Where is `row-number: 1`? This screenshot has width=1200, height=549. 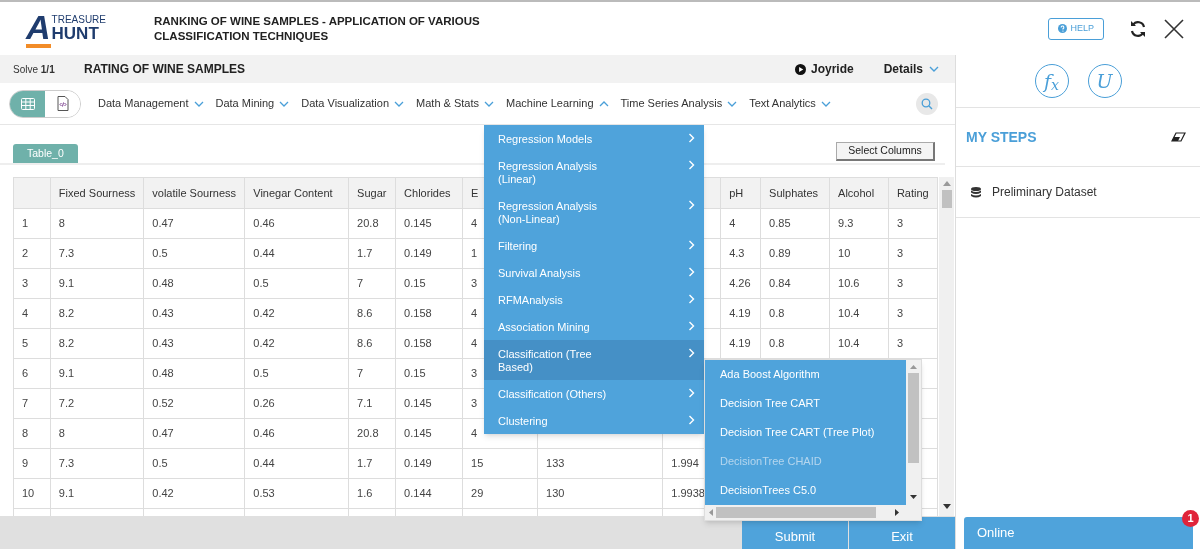 row-number: 1 is located at coordinates (25, 223).